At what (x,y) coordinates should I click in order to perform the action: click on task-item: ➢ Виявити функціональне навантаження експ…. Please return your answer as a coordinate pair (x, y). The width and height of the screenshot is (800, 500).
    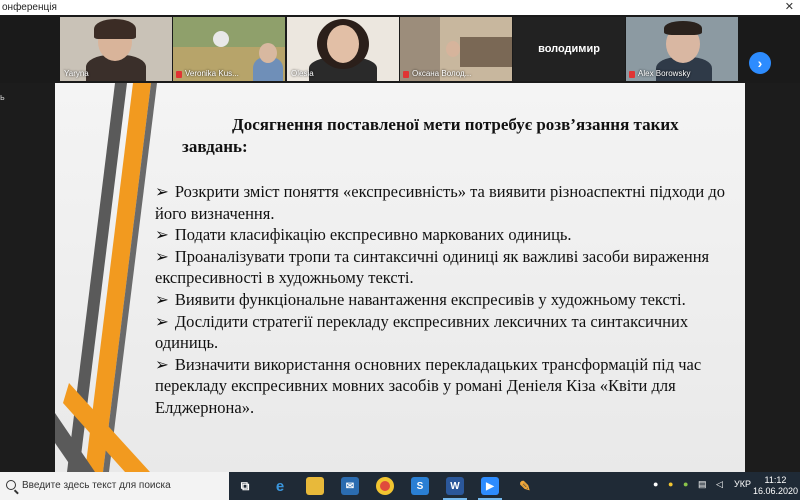
    Looking at the image, I should click on (420, 299).